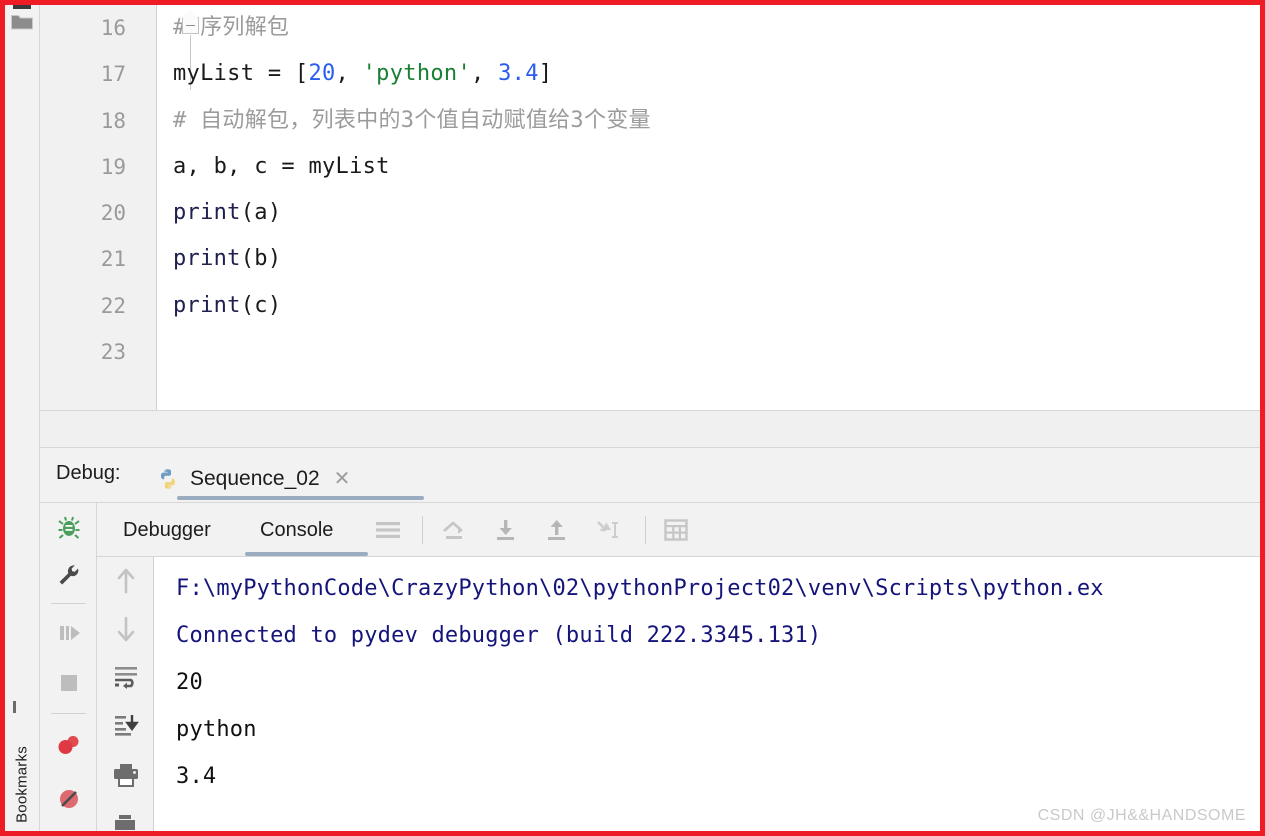 This screenshot has height=836, width=1265. What do you see at coordinates (68, 683) in the screenshot?
I see `stop-program-icon` at bounding box center [68, 683].